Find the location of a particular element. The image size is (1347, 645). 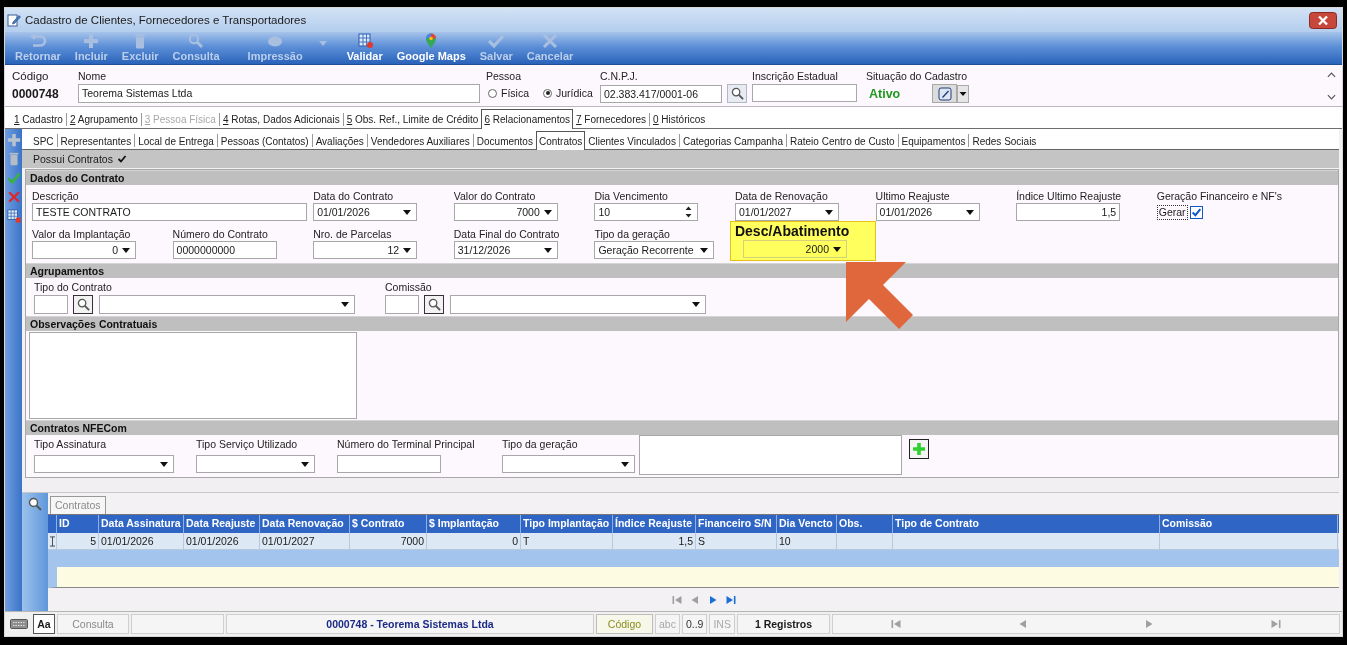

toolbar-button: Google Maps is located at coordinates (431, 47).